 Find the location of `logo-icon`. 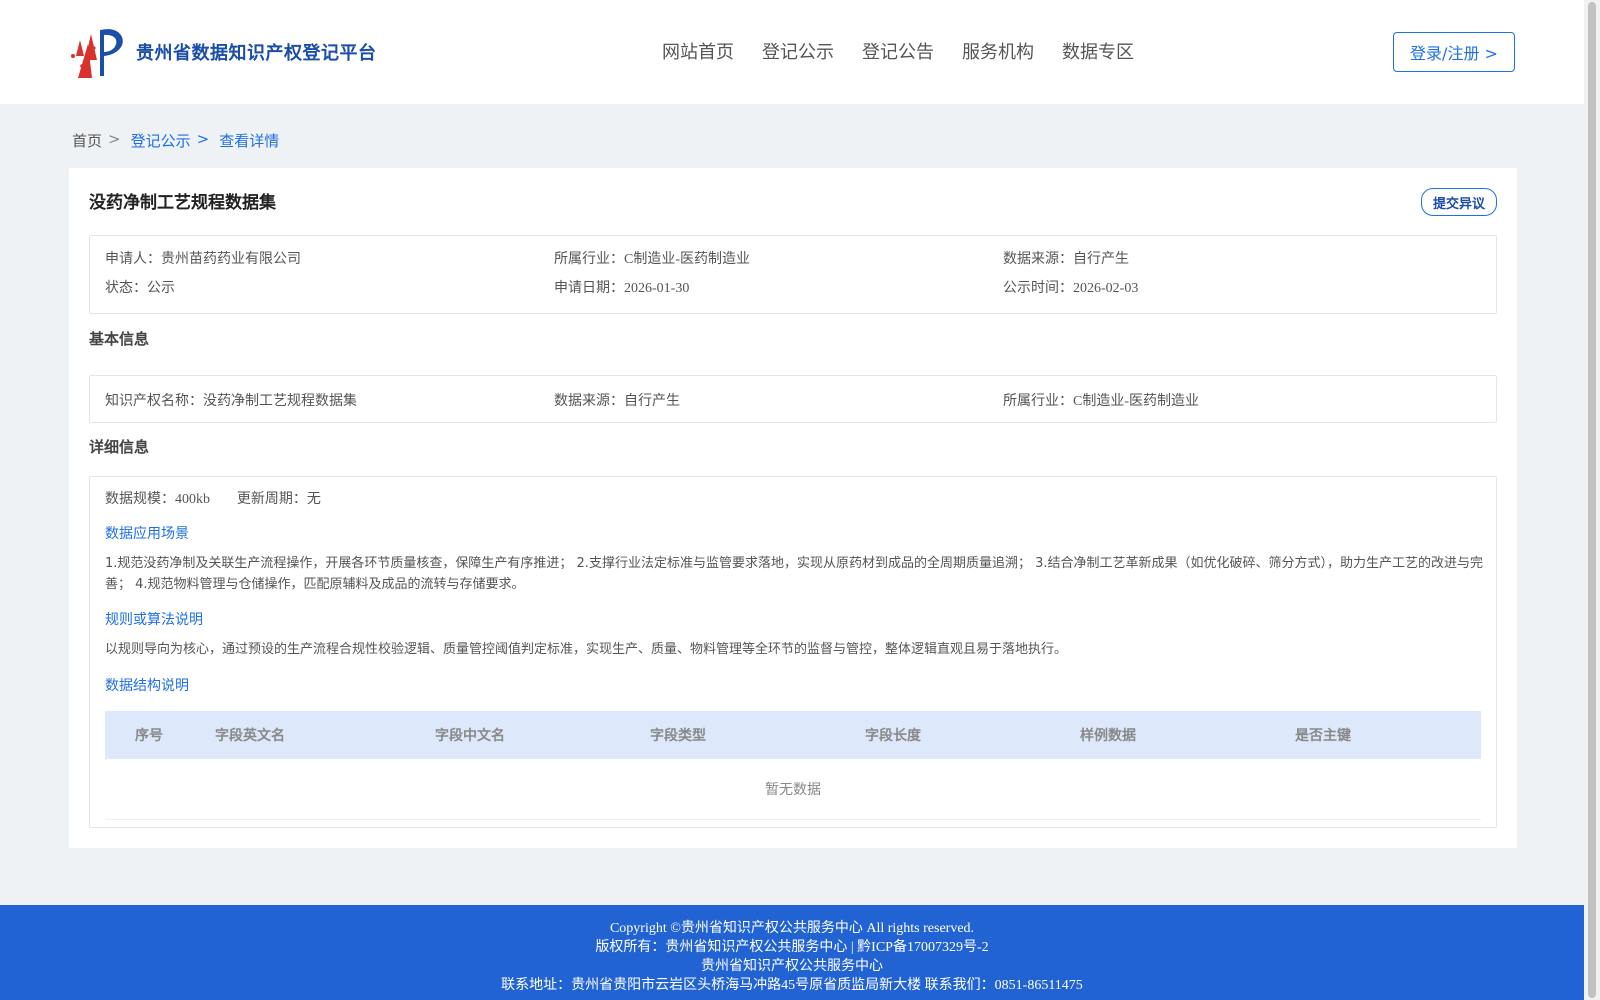

logo-icon is located at coordinates (99, 52).